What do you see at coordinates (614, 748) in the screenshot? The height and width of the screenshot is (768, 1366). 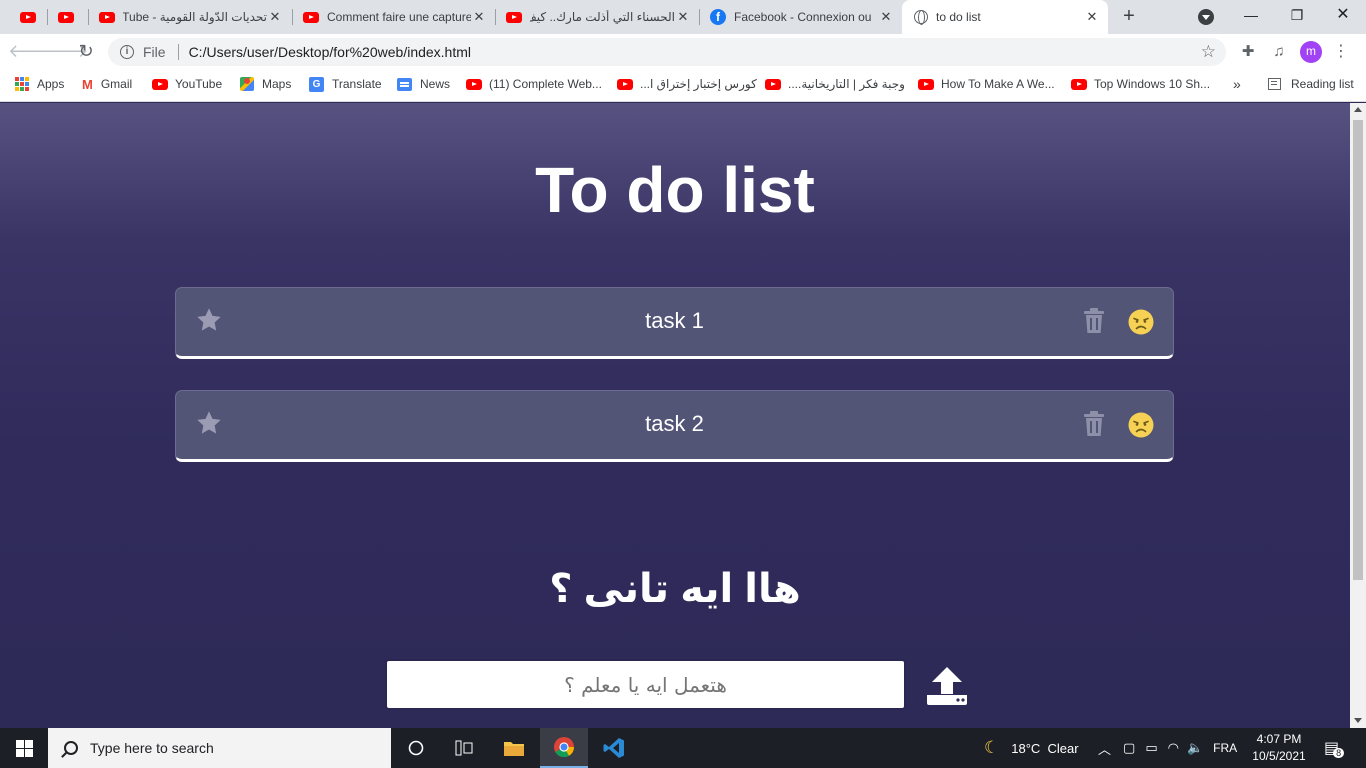 I see `vscode-button` at bounding box center [614, 748].